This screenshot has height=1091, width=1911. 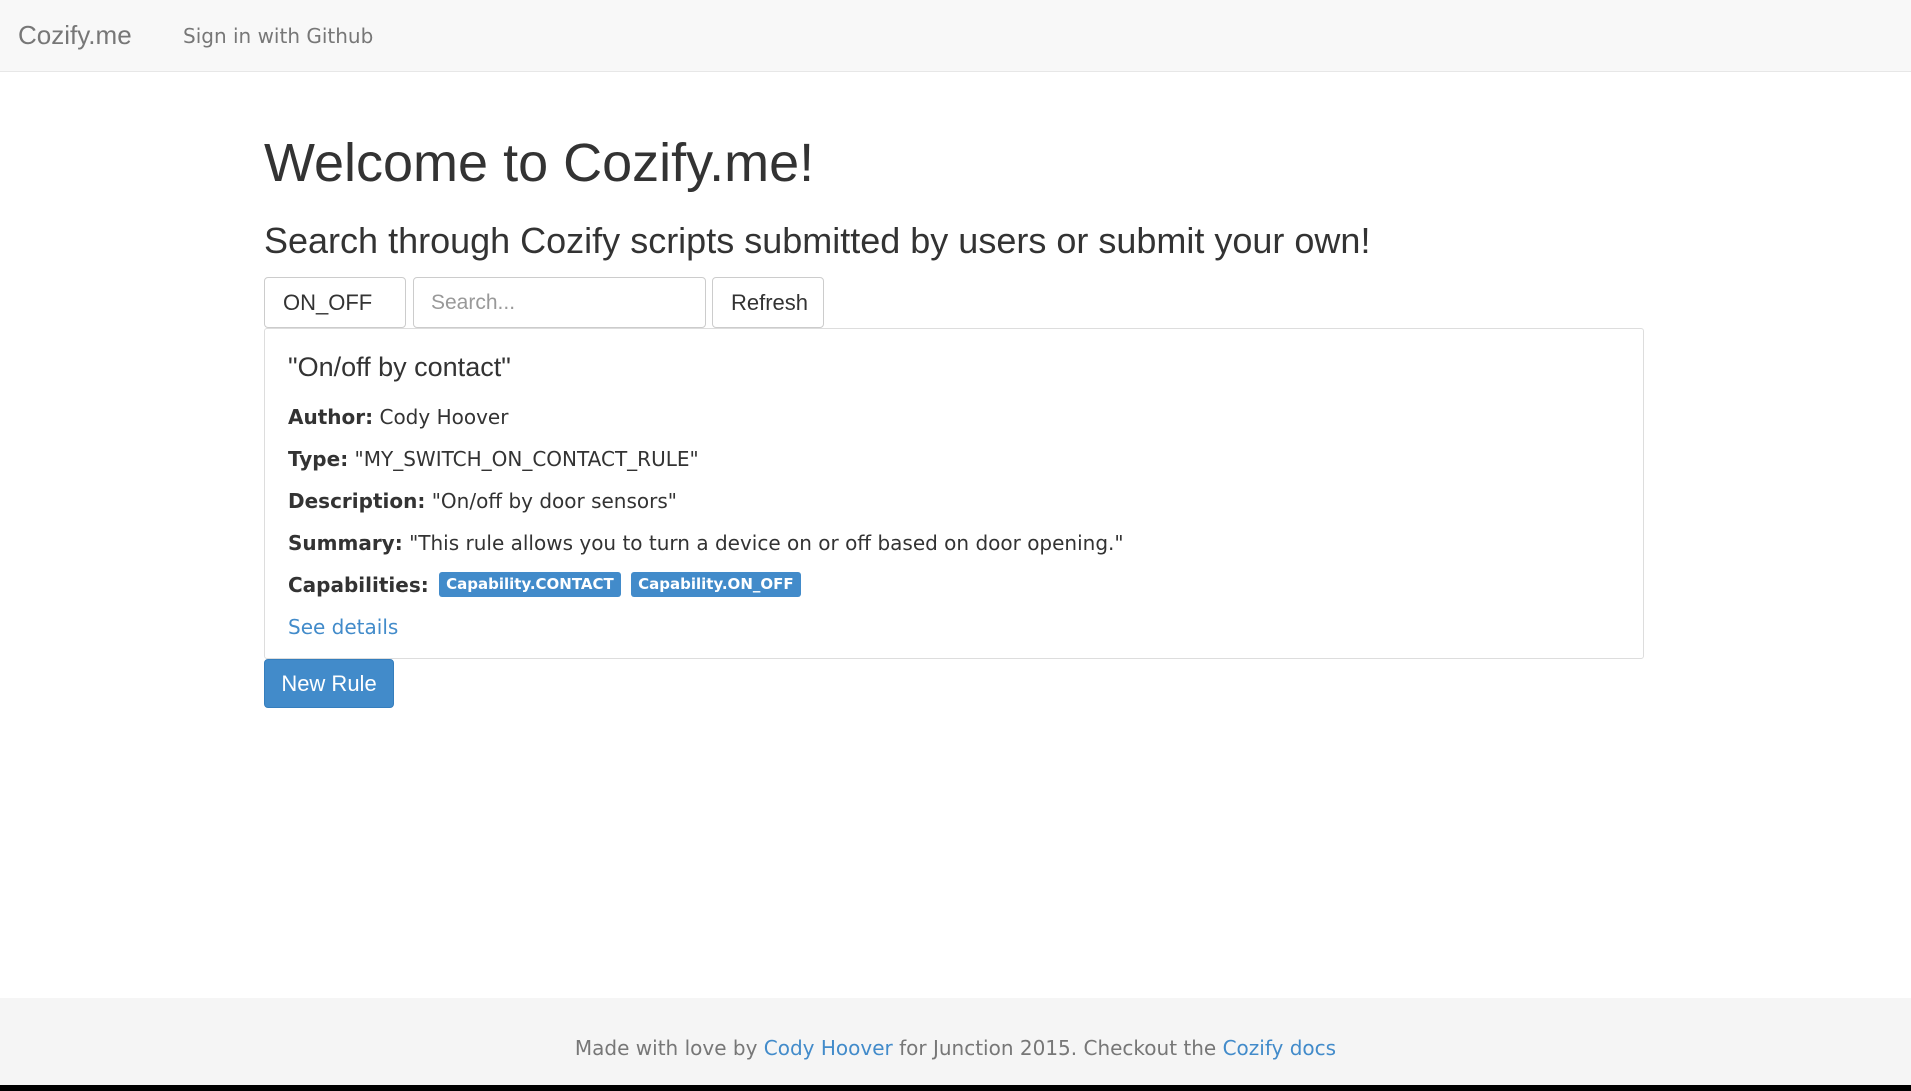 What do you see at coordinates (526, 459) in the screenshot?
I see `type-value: "MY_SWITCH_ON_CONTACT_RULE"` at bounding box center [526, 459].